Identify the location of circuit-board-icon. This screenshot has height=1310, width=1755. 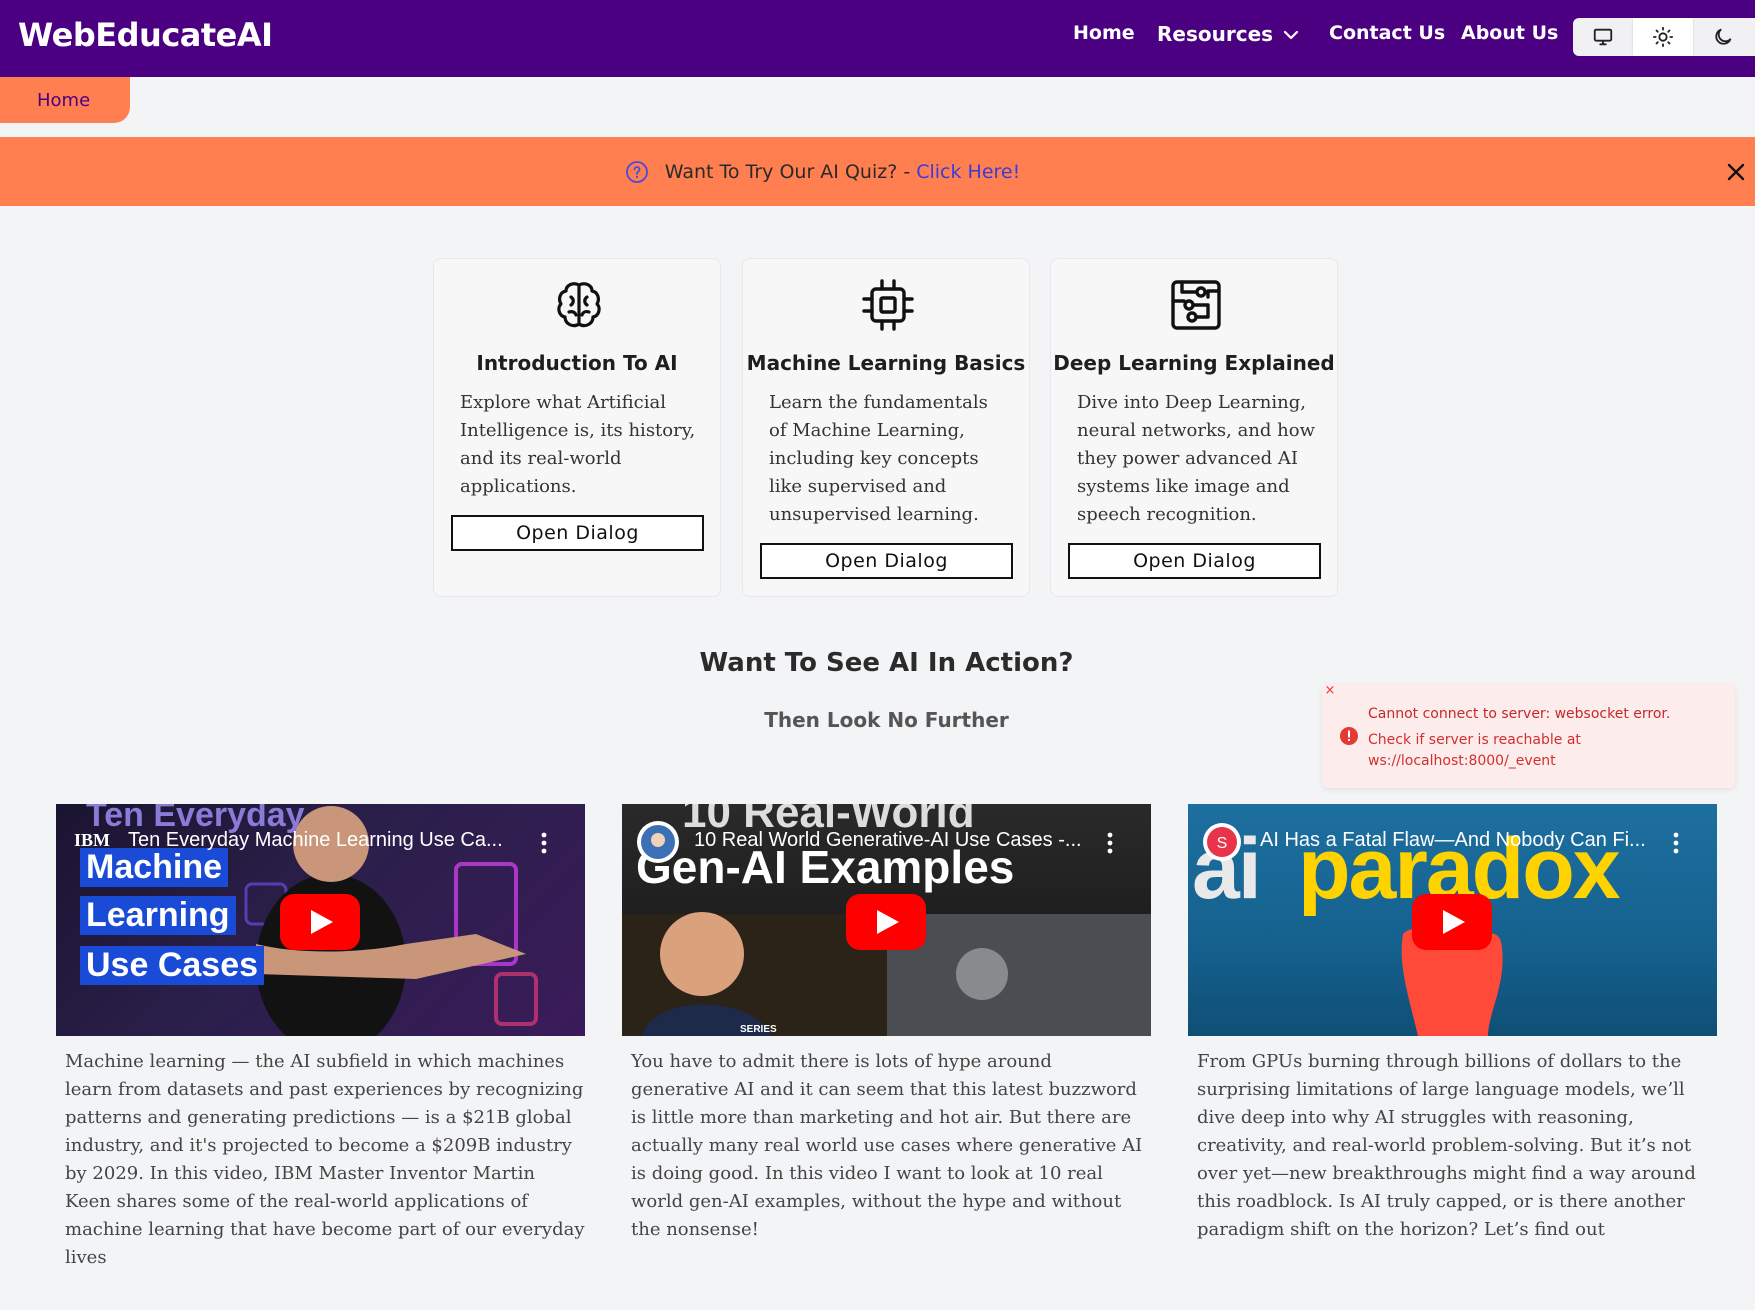
(1196, 305).